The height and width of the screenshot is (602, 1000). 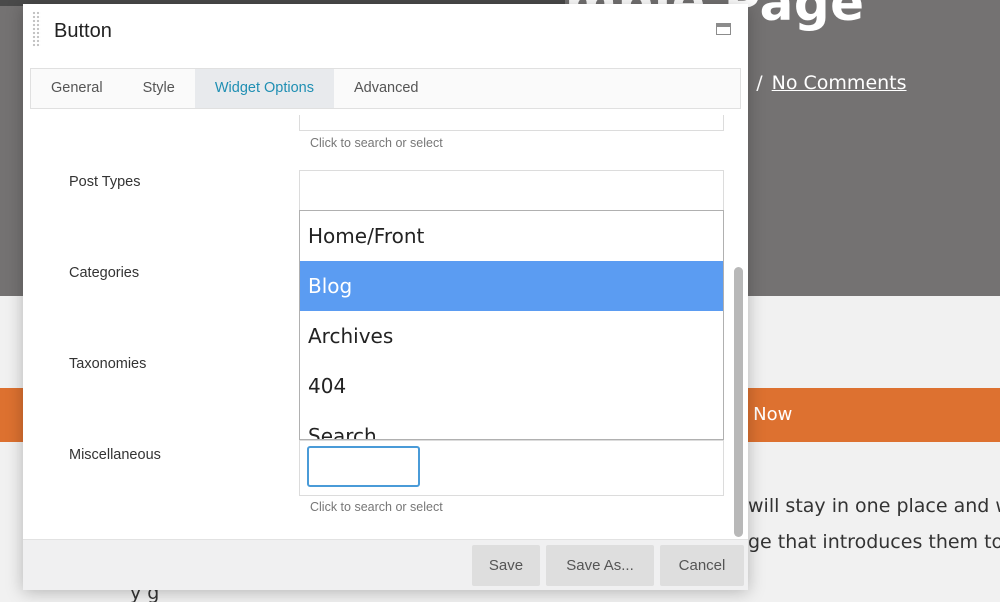 I want to click on page-paragraph-line: will stay in one place and w, so click(x=874, y=506).